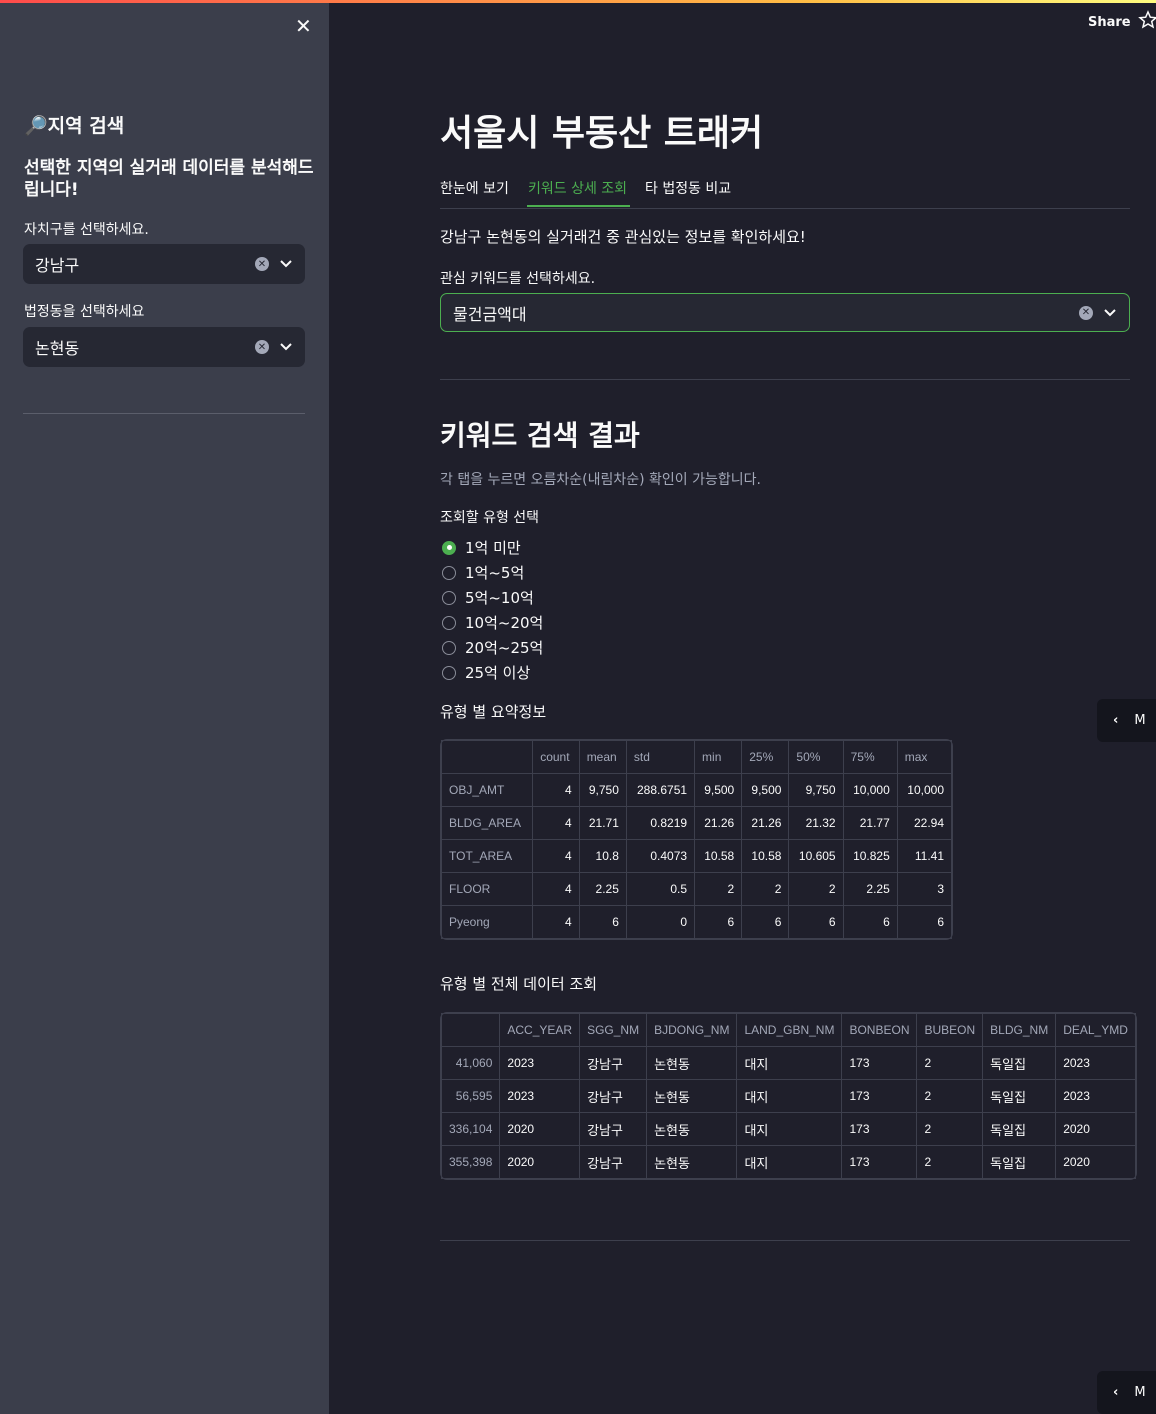 The image size is (1156, 1414). I want to click on chevron-left-icon: ‹, so click(1116, 1392).